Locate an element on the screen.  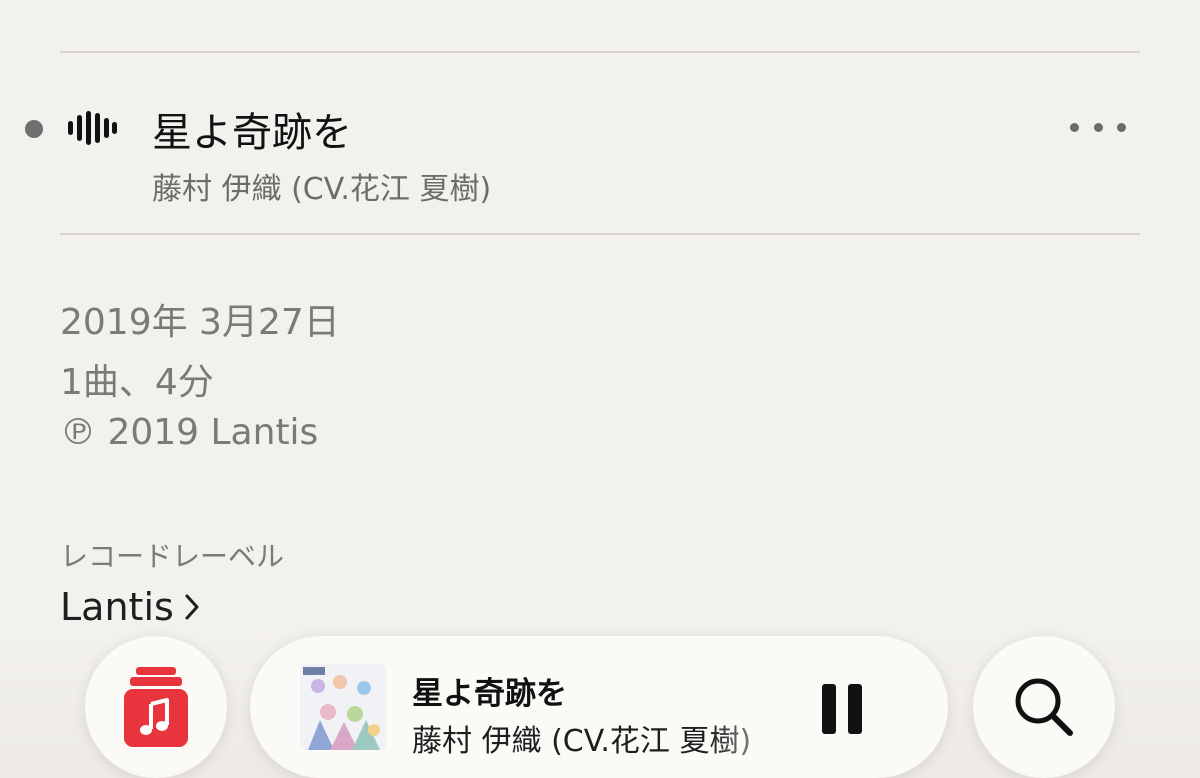
music-library-icon is located at coordinates (156, 707).